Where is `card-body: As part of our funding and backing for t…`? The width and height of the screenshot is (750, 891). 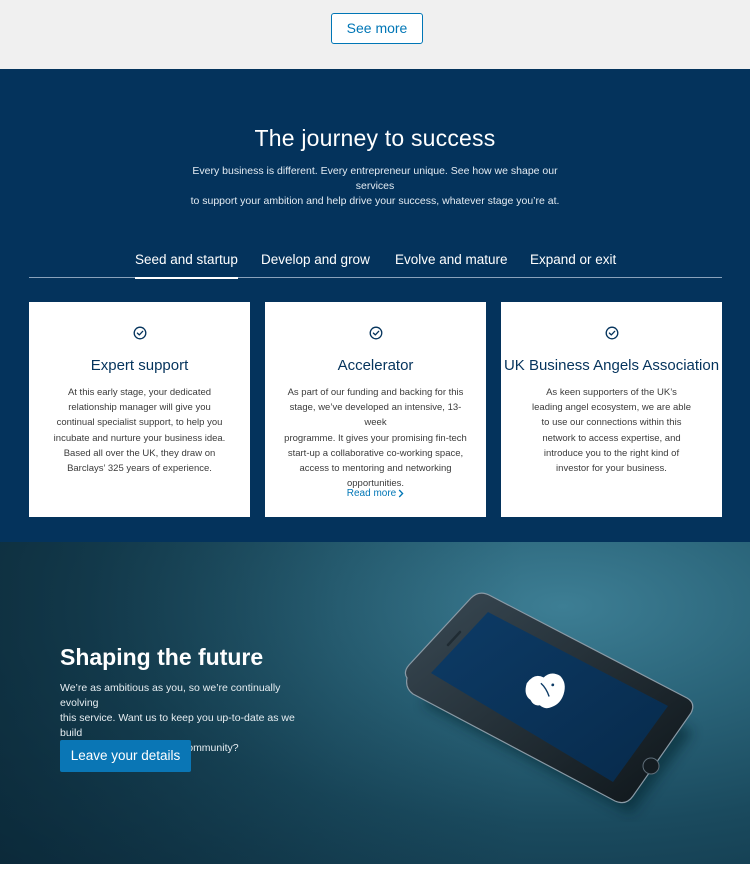 card-body: As part of our funding and backing for t… is located at coordinates (375, 438).